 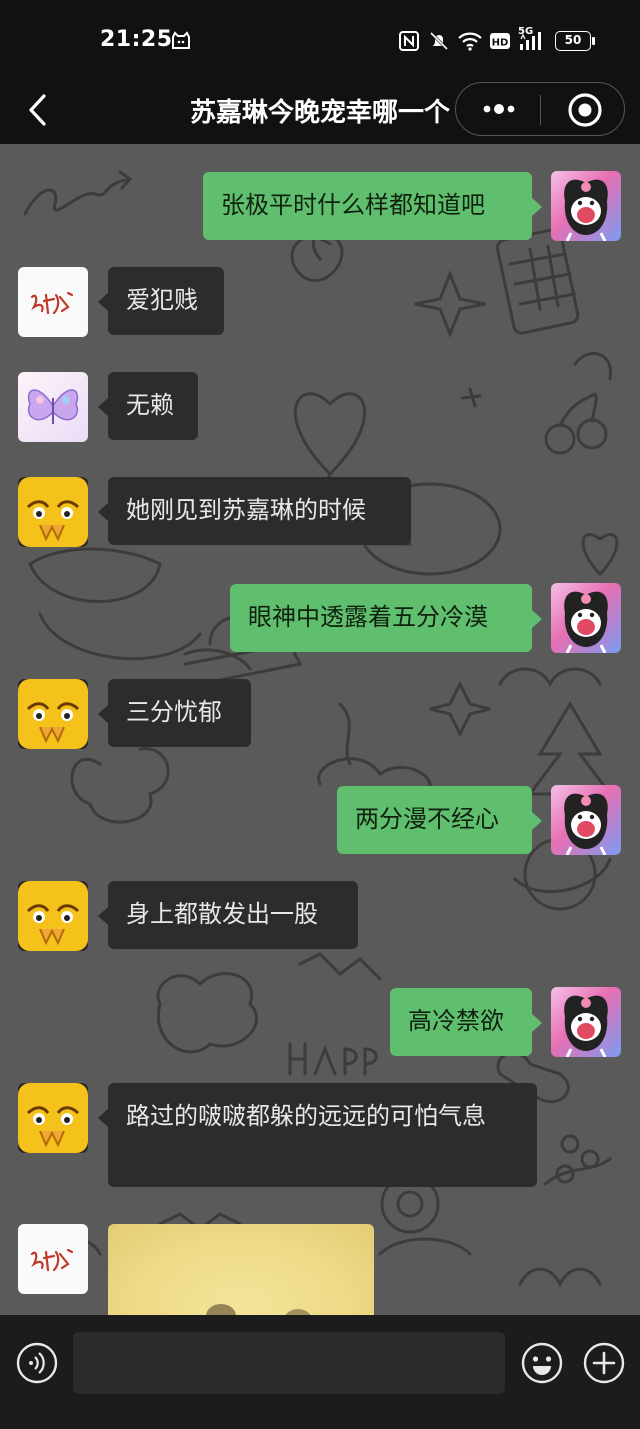 I want to click on message-bubble: 无赖, so click(x=148, y=406).